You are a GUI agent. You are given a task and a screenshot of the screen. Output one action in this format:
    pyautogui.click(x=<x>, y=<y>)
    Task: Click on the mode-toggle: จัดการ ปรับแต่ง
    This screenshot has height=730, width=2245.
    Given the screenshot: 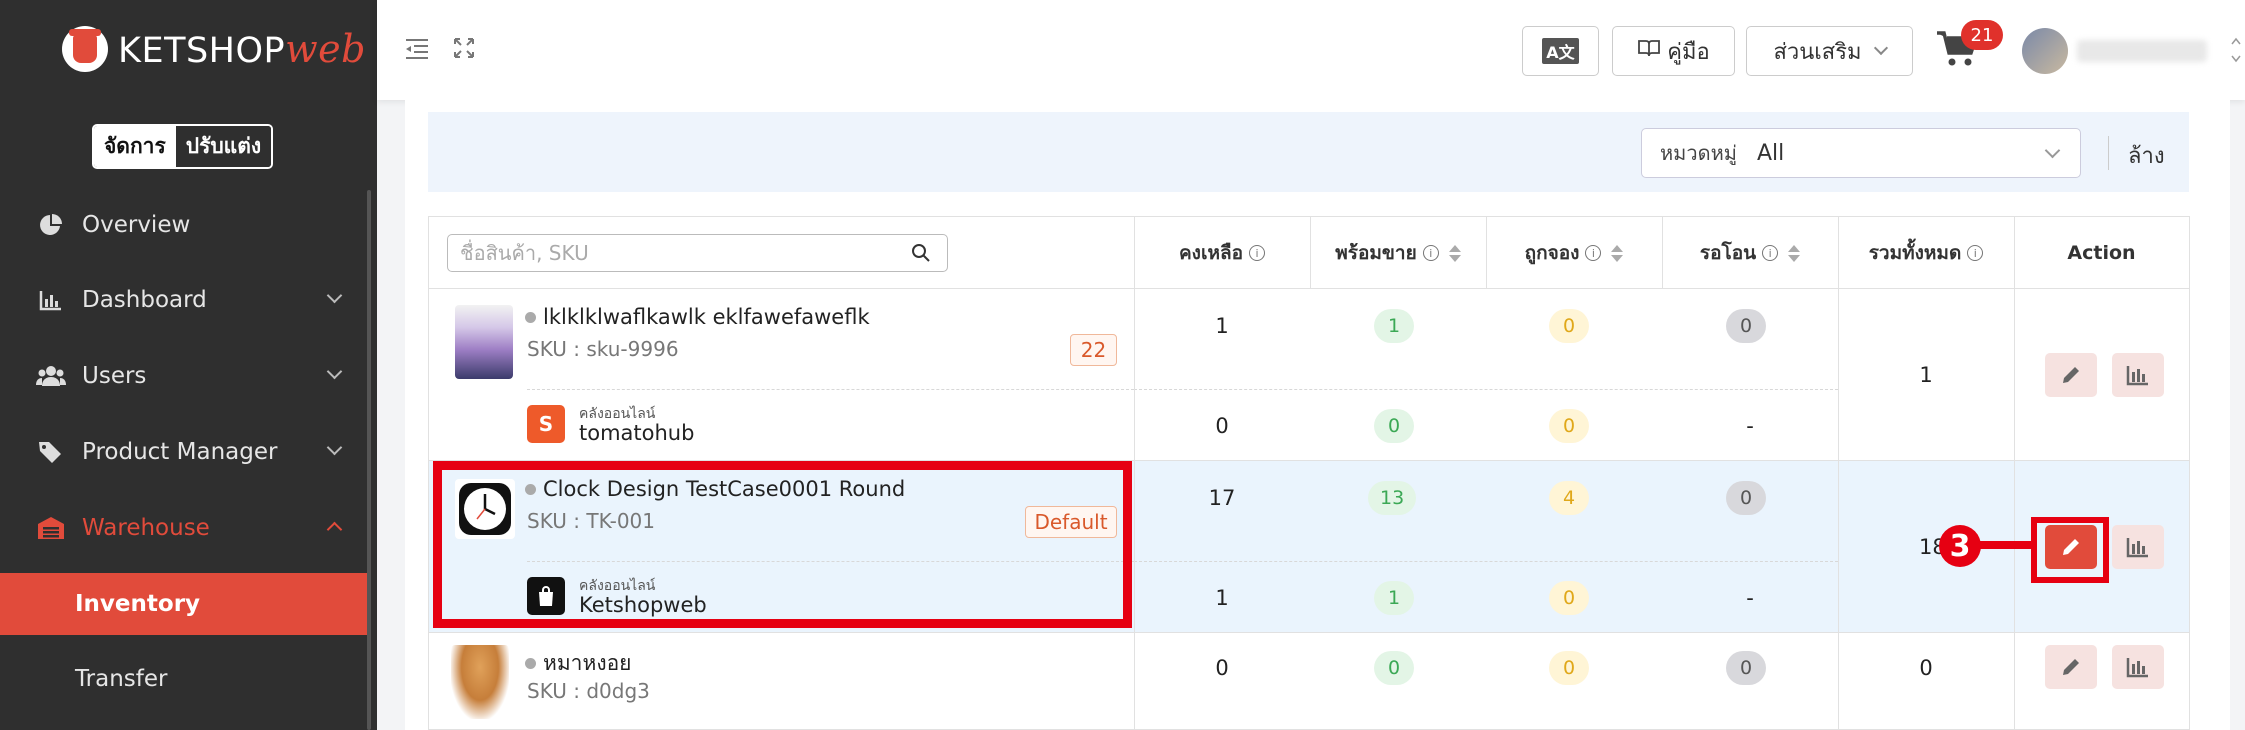 What is the action you would take?
    pyautogui.click(x=183, y=146)
    